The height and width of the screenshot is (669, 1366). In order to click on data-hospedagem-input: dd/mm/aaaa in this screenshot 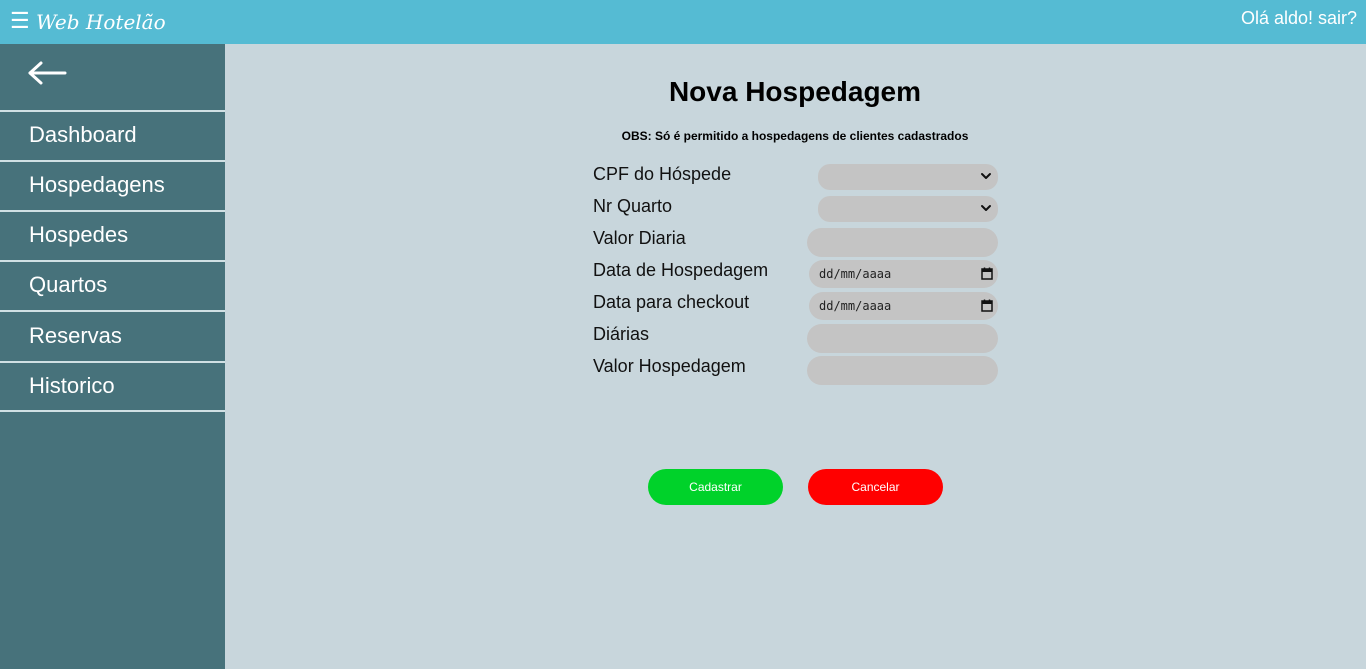, I will do `click(903, 274)`.